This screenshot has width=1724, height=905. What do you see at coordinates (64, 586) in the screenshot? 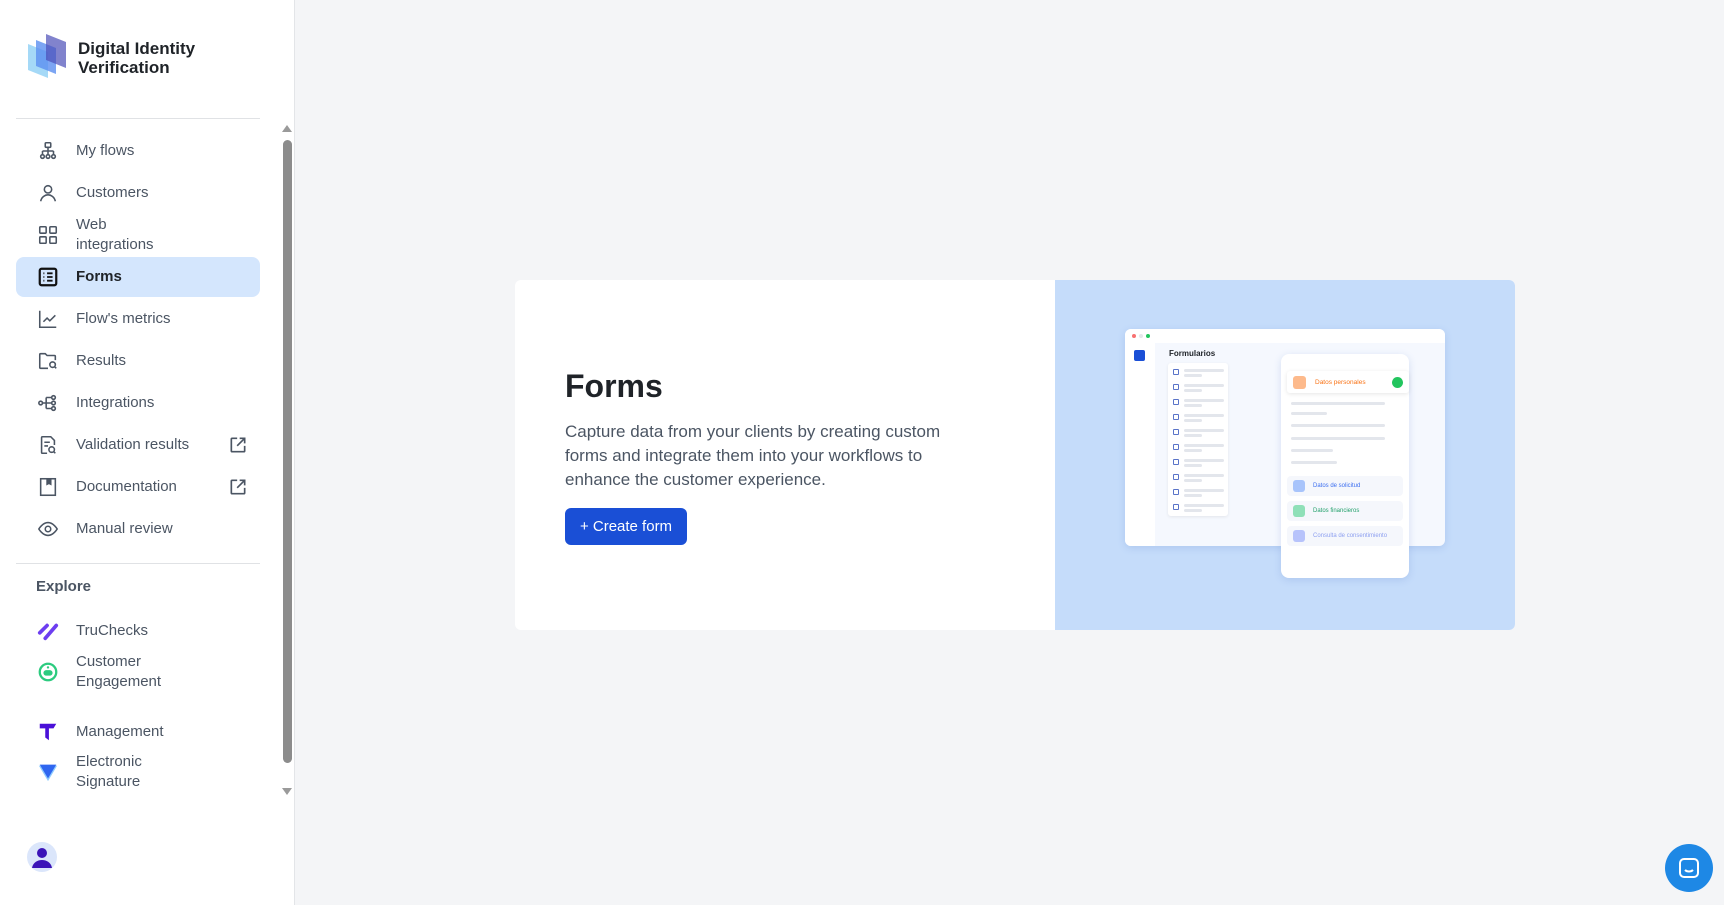
I see `explore-heading: Explore` at bounding box center [64, 586].